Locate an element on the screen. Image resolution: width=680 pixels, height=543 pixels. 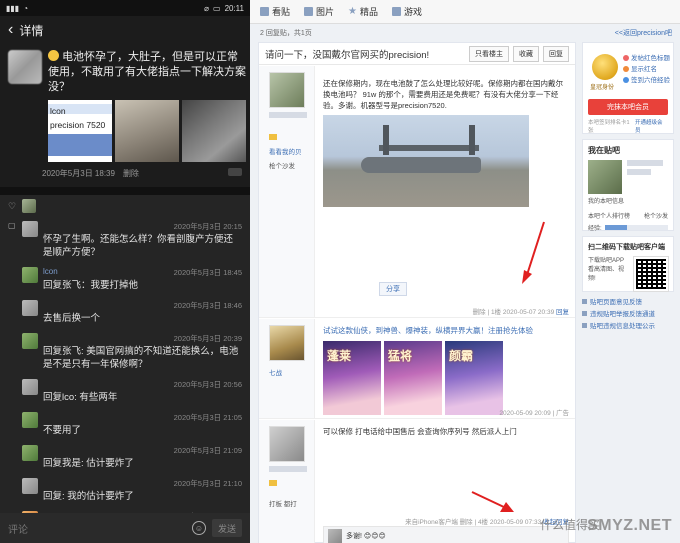
floor-1-reply-link: 回复 is located at coordinates (562, 312).